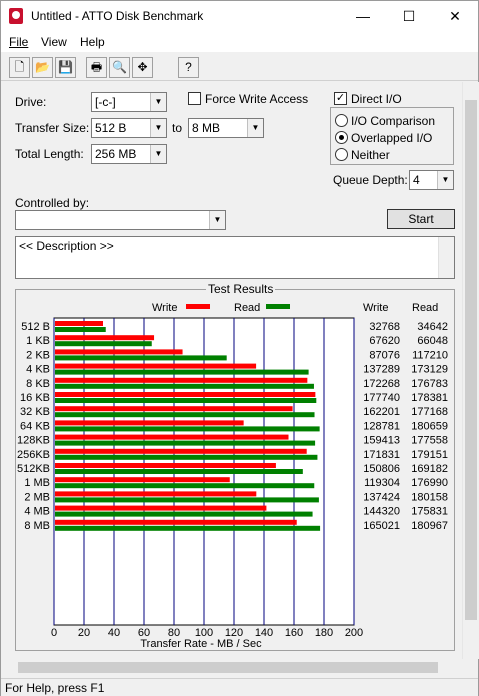  Describe the element at coordinates (119, 67) in the screenshot. I see `print-preview-icon: 🔍` at that location.